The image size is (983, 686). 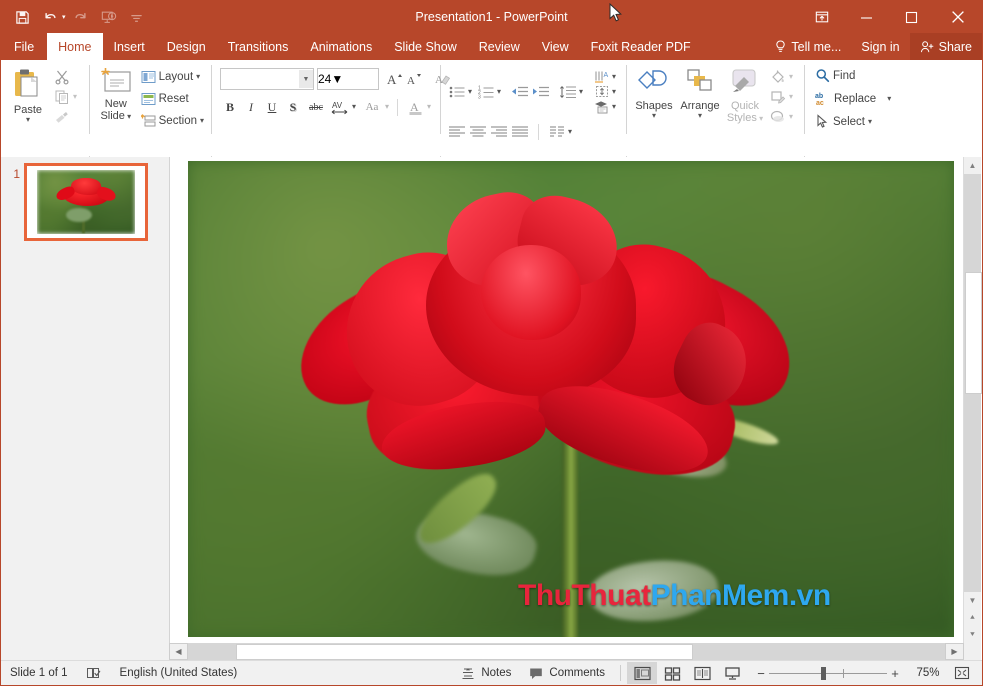 I want to click on tab-view: View, so click(x=555, y=46).